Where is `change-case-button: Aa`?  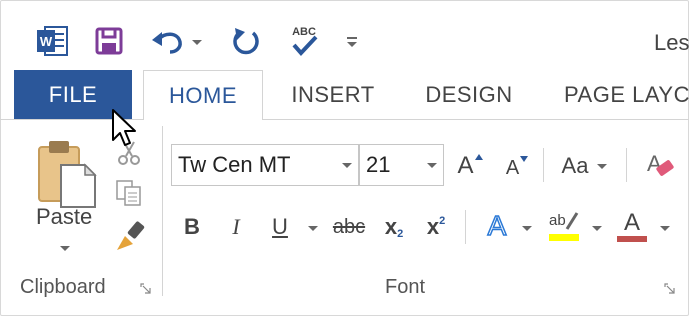 change-case-button: Aa is located at coordinates (575, 166).